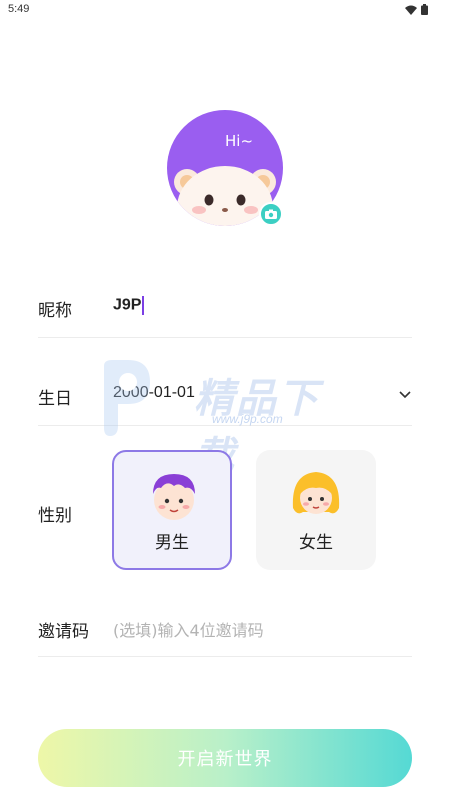 This screenshot has width=450, height=800. What do you see at coordinates (19, 9) in the screenshot?
I see `status-time: 5:49` at bounding box center [19, 9].